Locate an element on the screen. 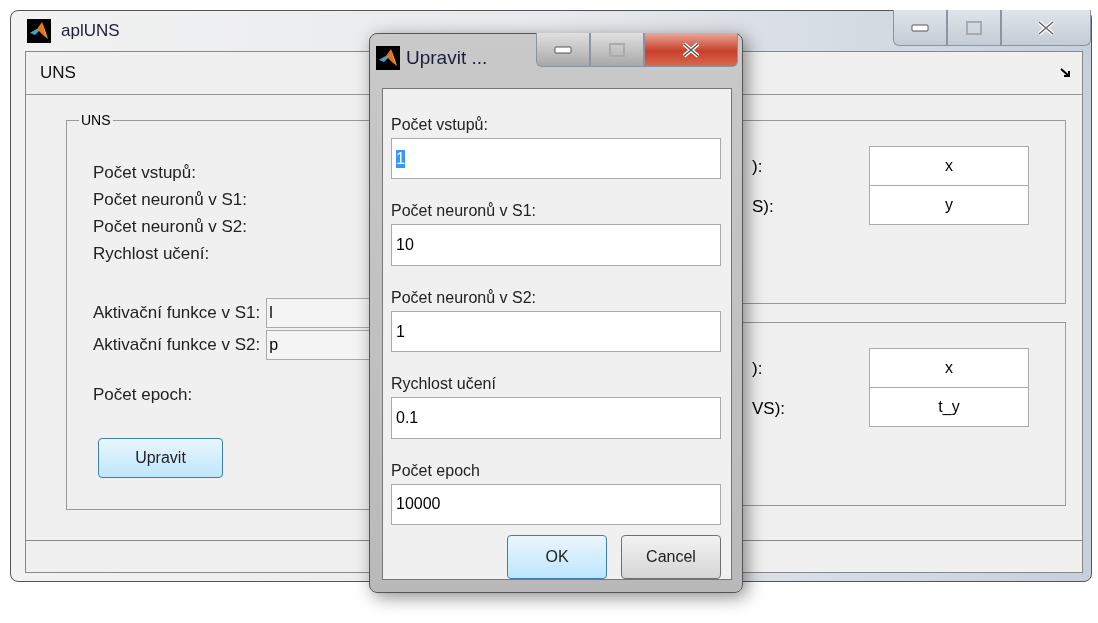 This screenshot has height=623, width=1098. field-label: Rychlost učení: is located at coordinates (151, 253).